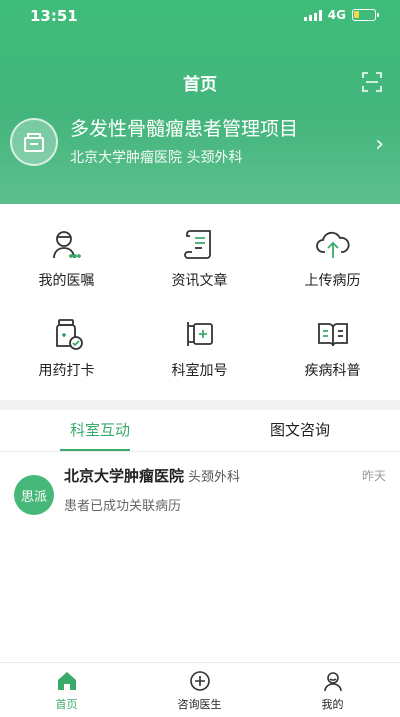  What do you see at coordinates (100, 431) in the screenshot?
I see `tab-department-interaction: 科室互动` at bounding box center [100, 431].